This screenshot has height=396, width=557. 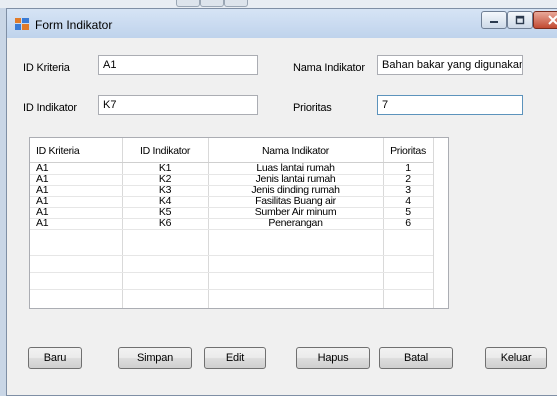 What do you see at coordinates (312, 108) in the screenshot?
I see `prioritas-label: Prioritas` at bounding box center [312, 108].